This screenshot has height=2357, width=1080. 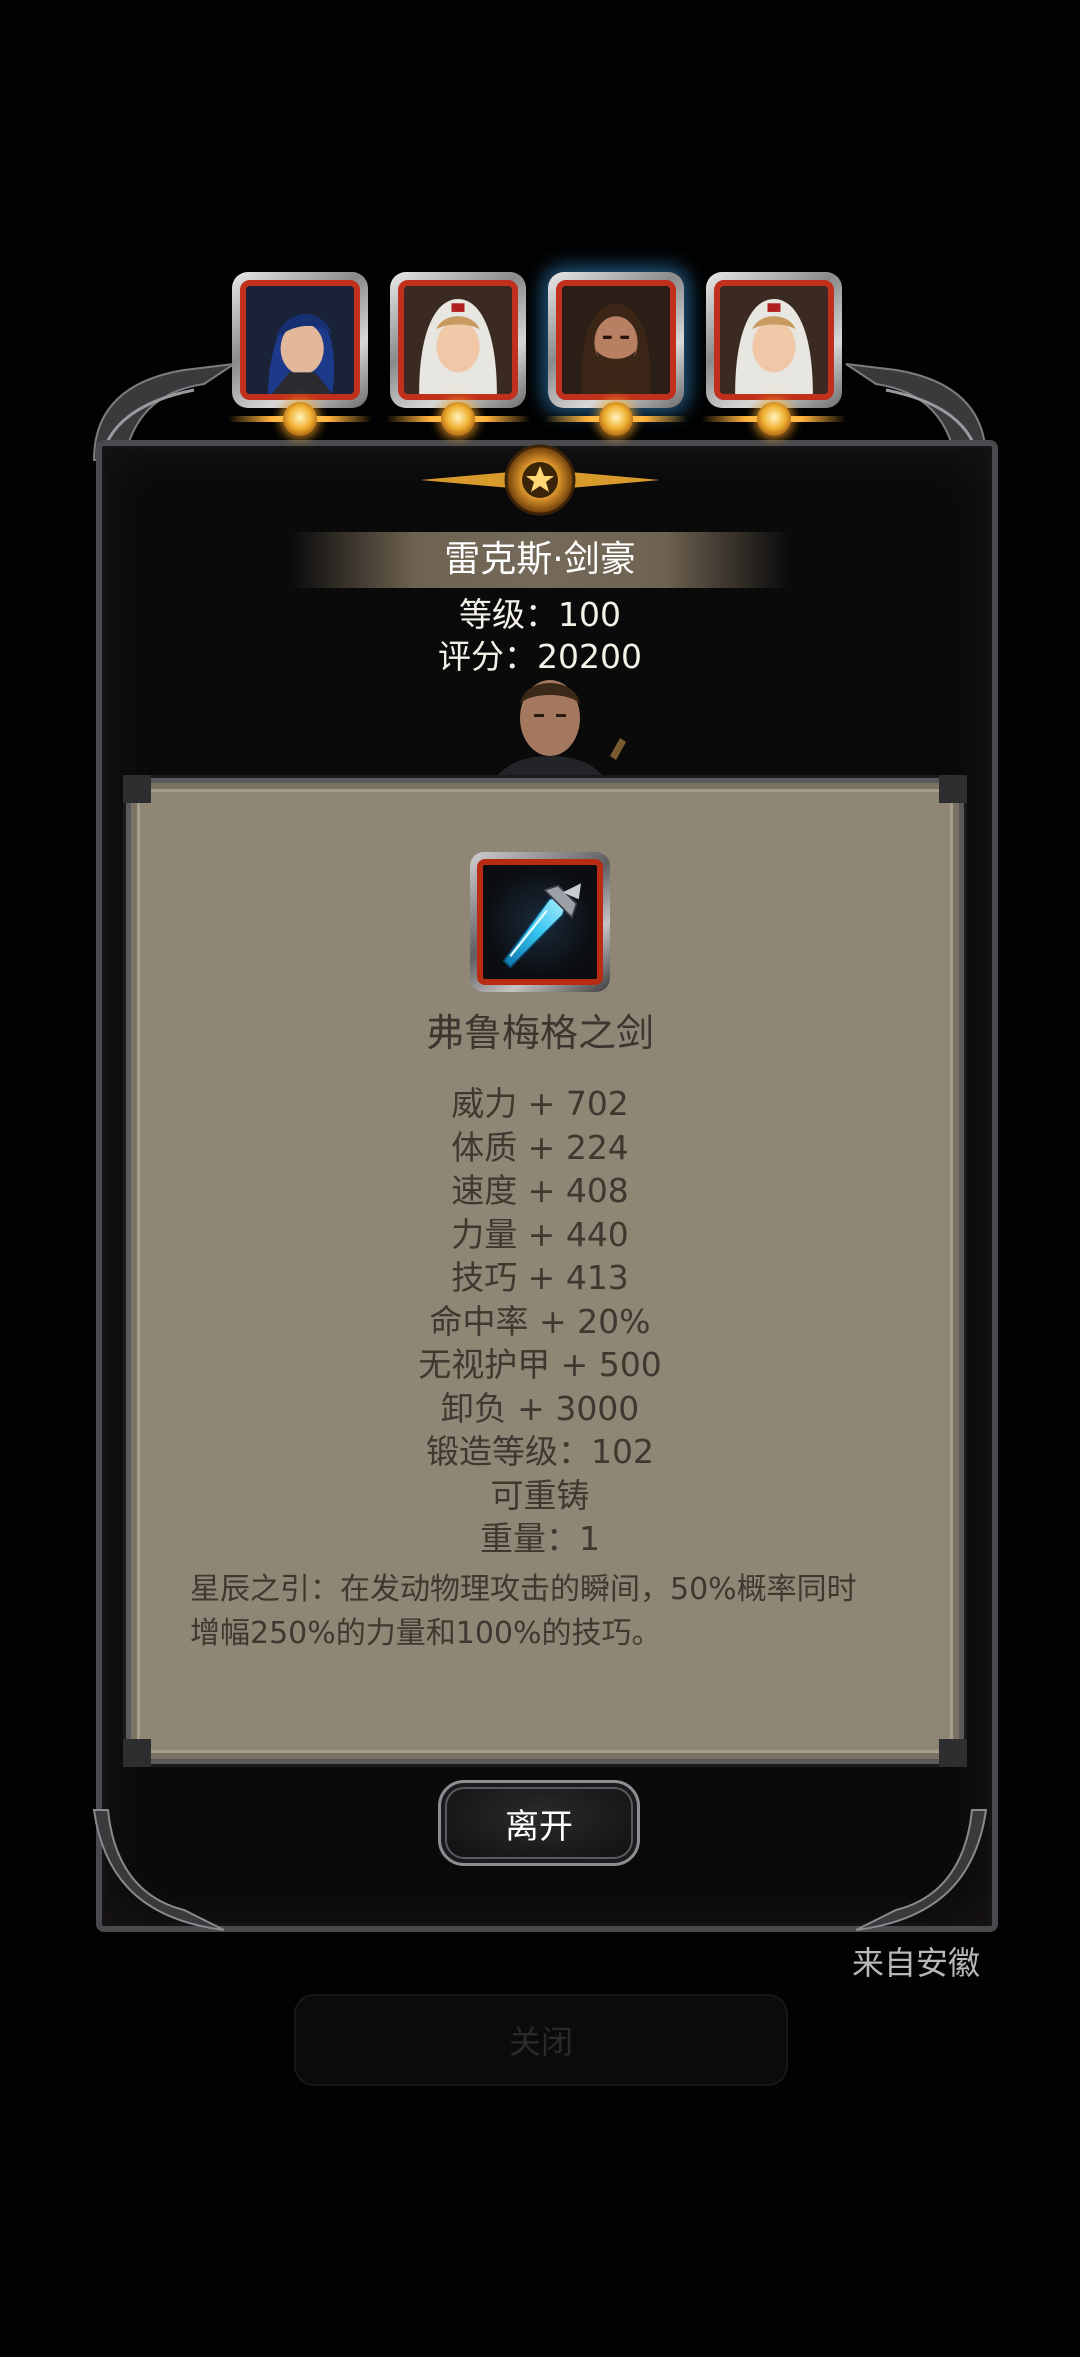 What do you see at coordinates (300, 340) in the screenshot?
I see `blue-hair-hero-portrait-icon` at bounding box center [300, 340].